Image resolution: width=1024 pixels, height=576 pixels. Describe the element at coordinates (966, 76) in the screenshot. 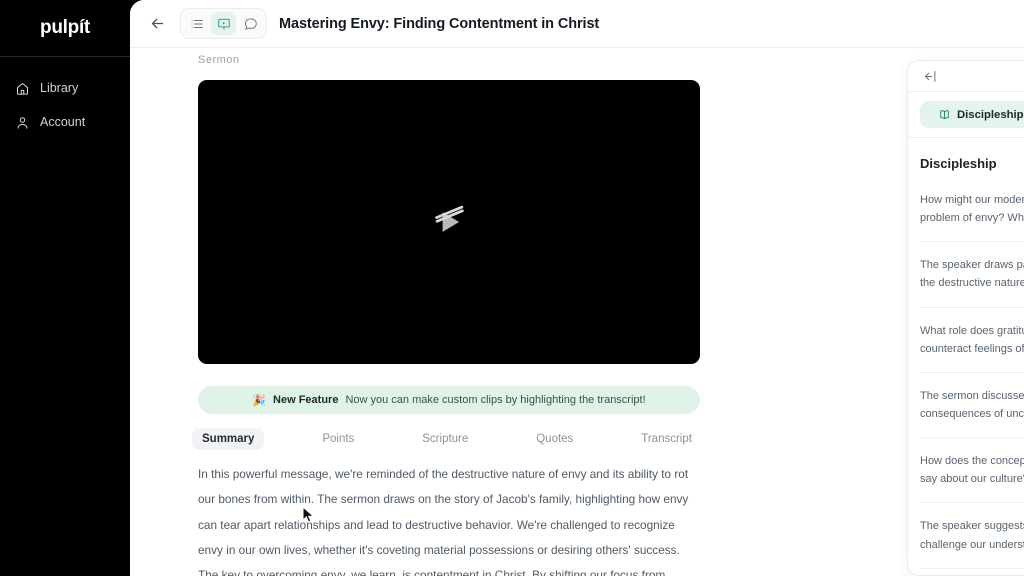

I see `right-panel-header` at that location.